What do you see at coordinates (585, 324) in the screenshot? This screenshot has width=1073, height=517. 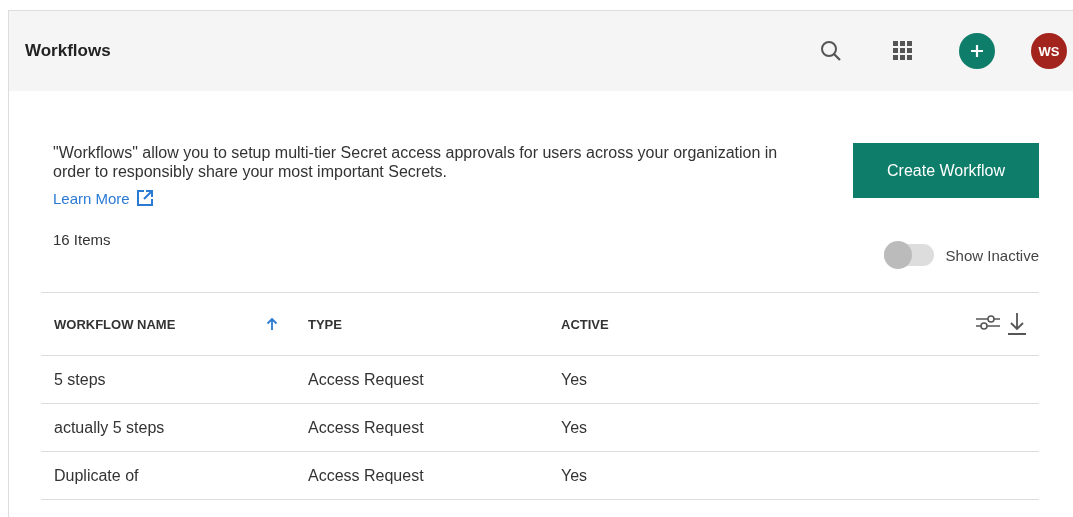 I see `column-header: ACTIVE` at bounding box center [585, 324].